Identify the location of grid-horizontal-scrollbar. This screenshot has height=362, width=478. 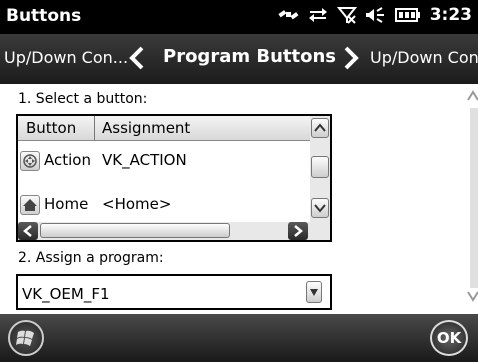
(174, 231).